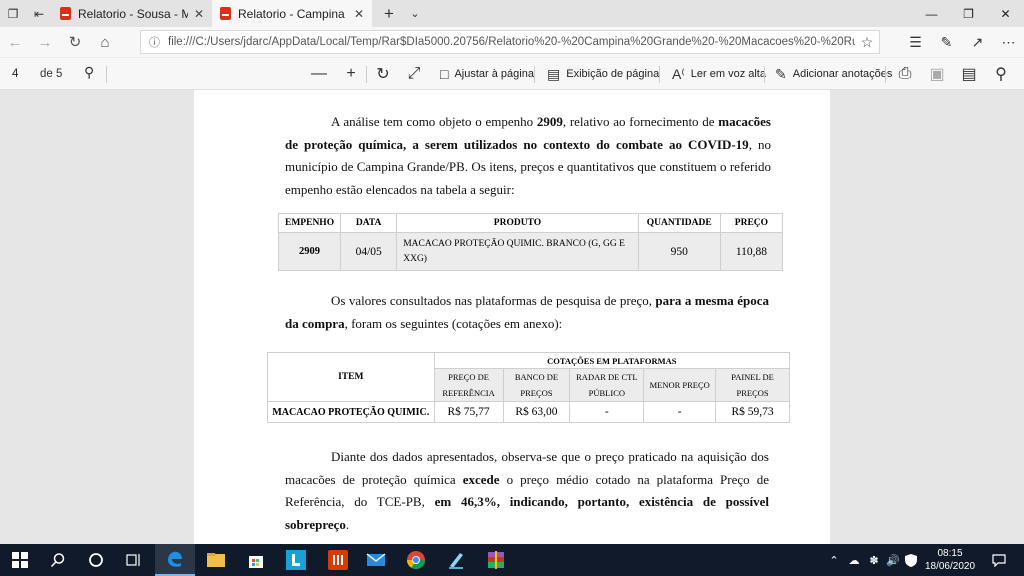 This screenshot has height=576, width=1024. I want to click on col-header-empenho: EMPENHO, so click(309, 223).